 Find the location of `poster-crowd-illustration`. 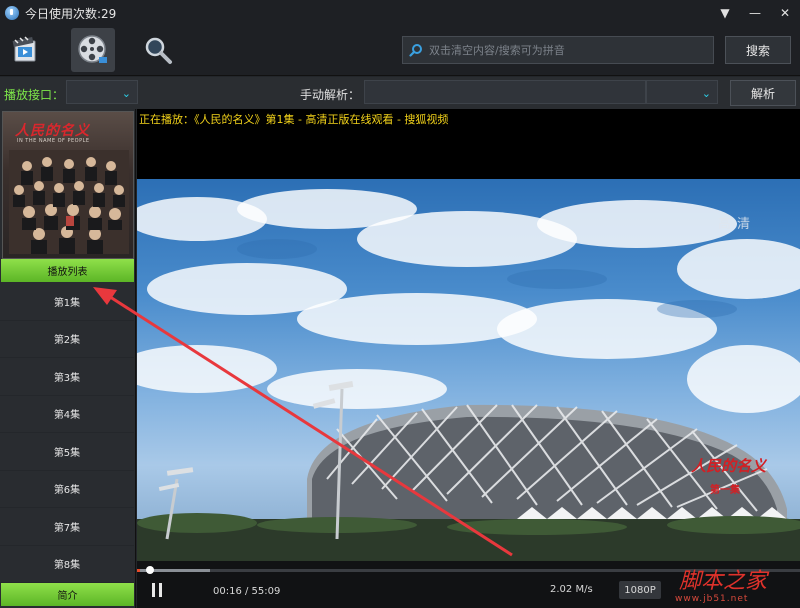

poster-crowd-illustration is located at coordinates (69, 202).